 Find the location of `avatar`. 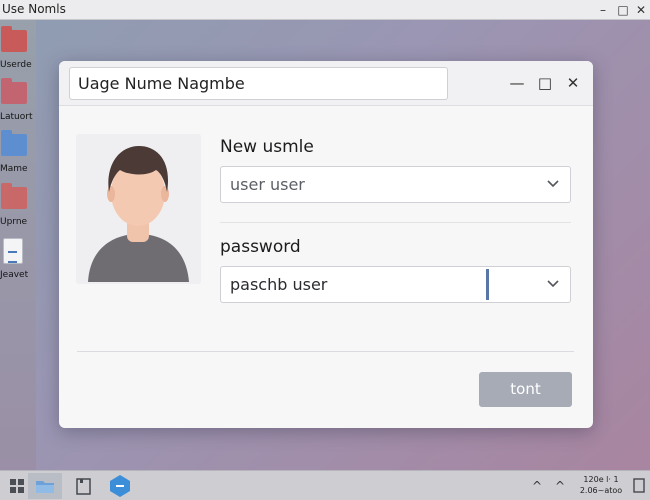

avatar is located at coordinates (138, 209).